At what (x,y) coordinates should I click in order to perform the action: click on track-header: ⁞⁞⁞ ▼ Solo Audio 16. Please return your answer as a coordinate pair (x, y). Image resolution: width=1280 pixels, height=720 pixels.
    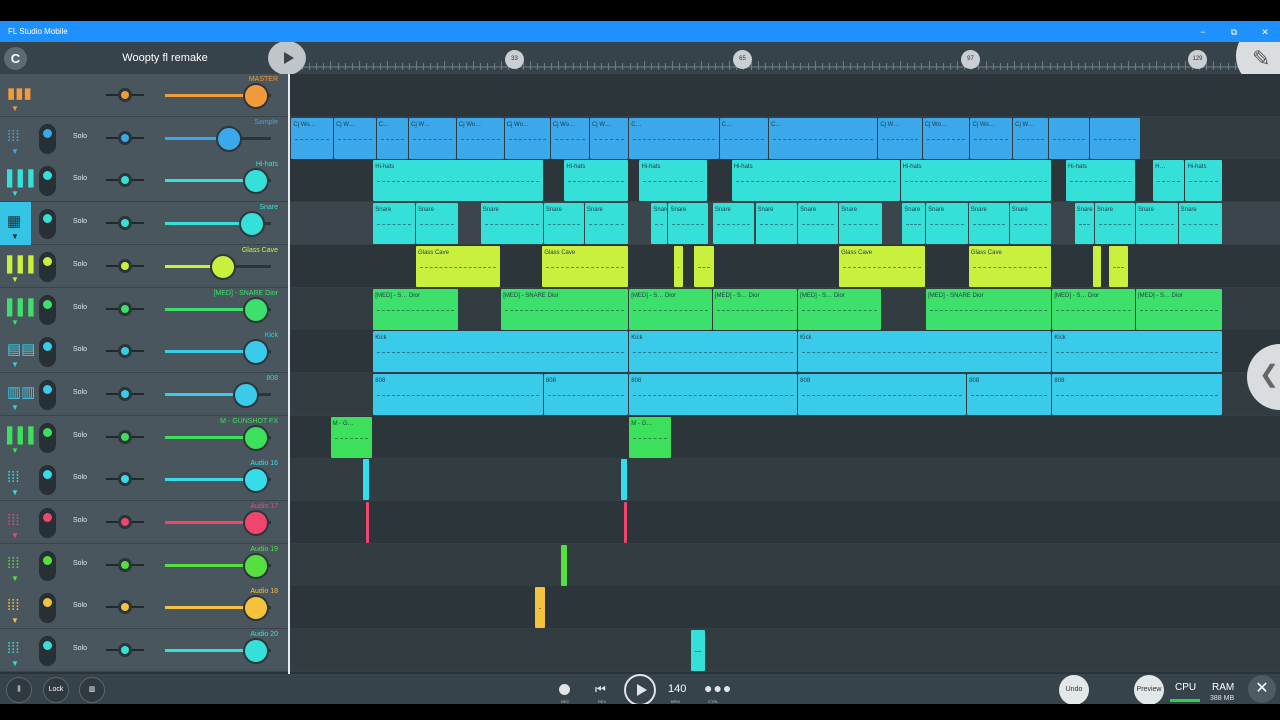
    Looking at the image, I should click on (144, 480).